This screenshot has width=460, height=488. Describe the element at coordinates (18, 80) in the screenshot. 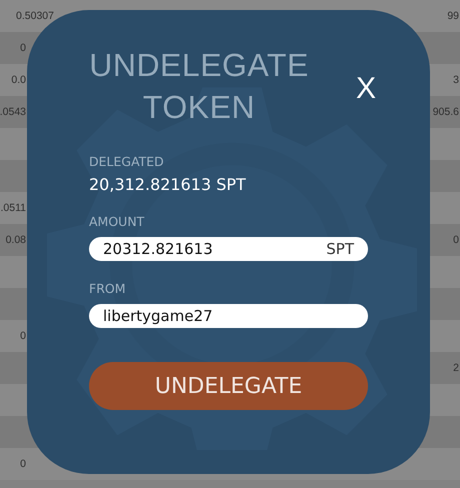

I see `table-cell: 0.0` at that location.